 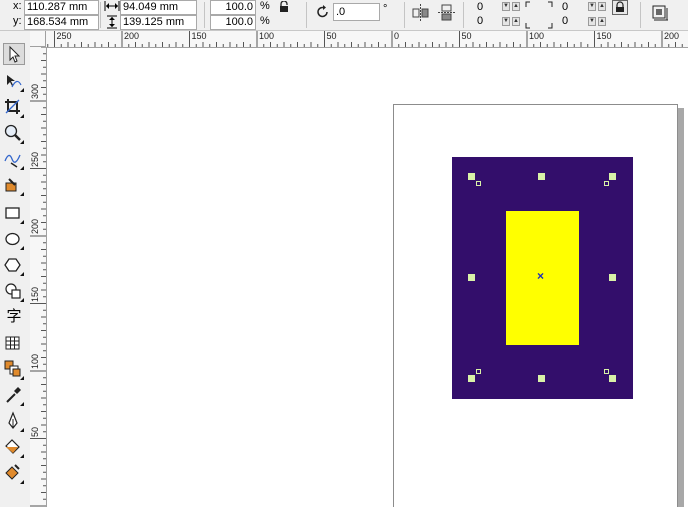 What do you see at coordinates (265, 6) in the screenshot?
I see `percent-x-label: %` at bounding box center [265, 6].